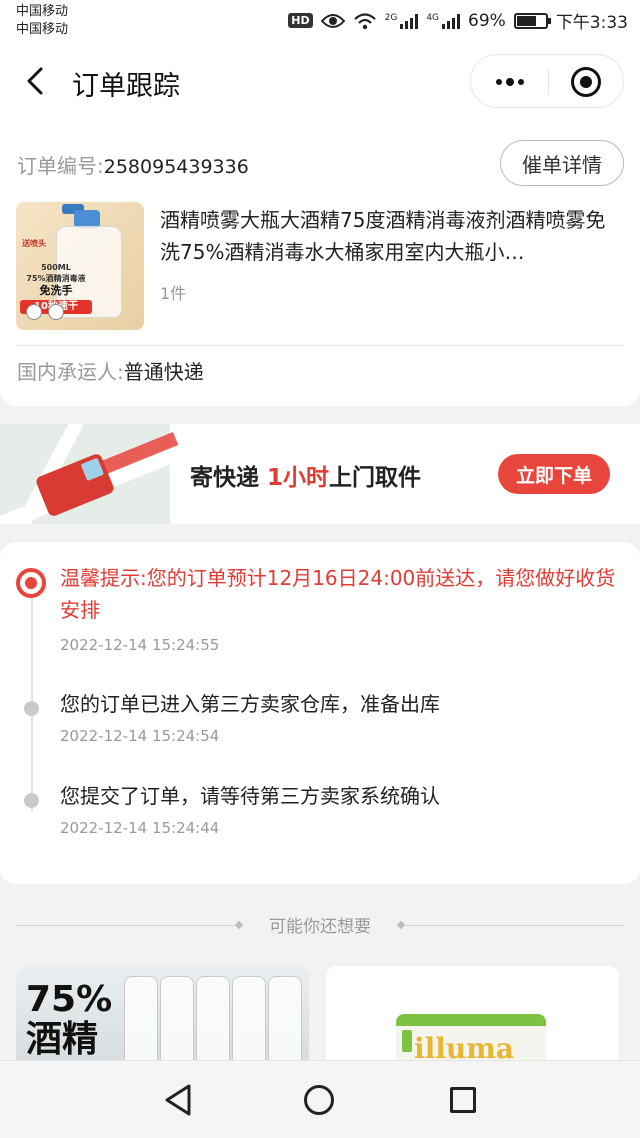  I want to click on recommend-item-label: 75% 酒精, so click(69, 1020).